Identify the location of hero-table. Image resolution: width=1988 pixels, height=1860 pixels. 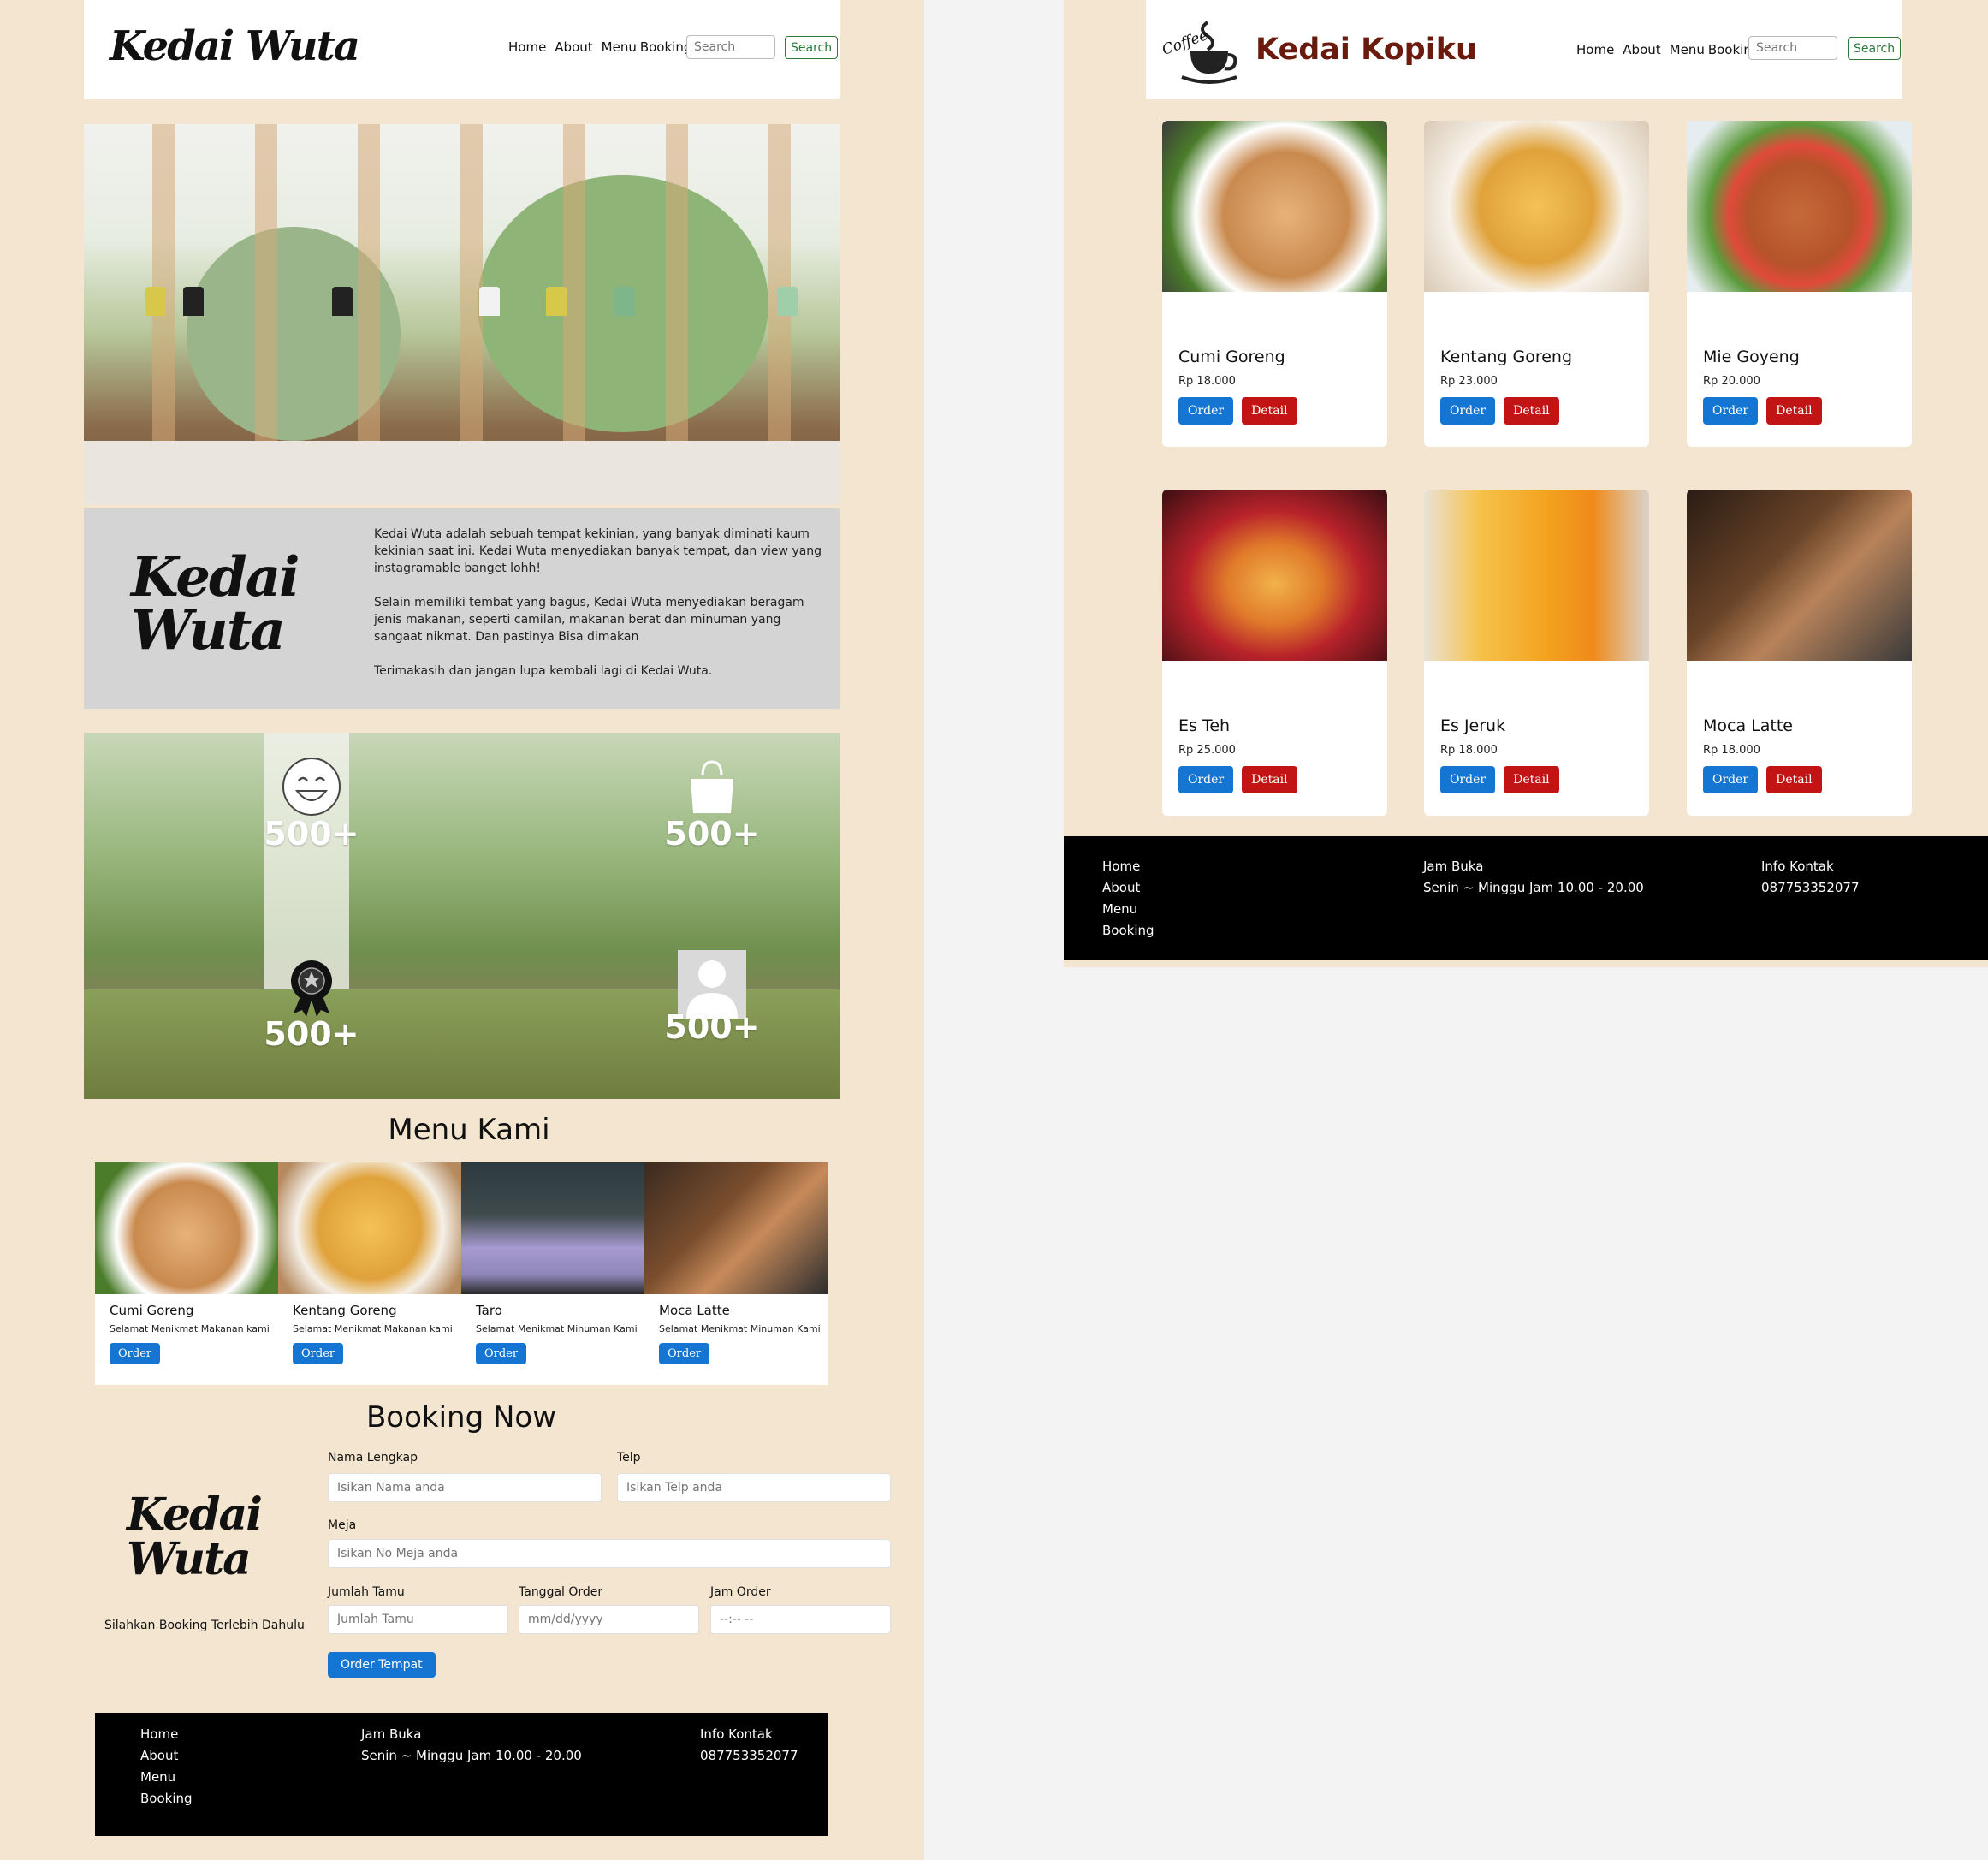
(462, 472).